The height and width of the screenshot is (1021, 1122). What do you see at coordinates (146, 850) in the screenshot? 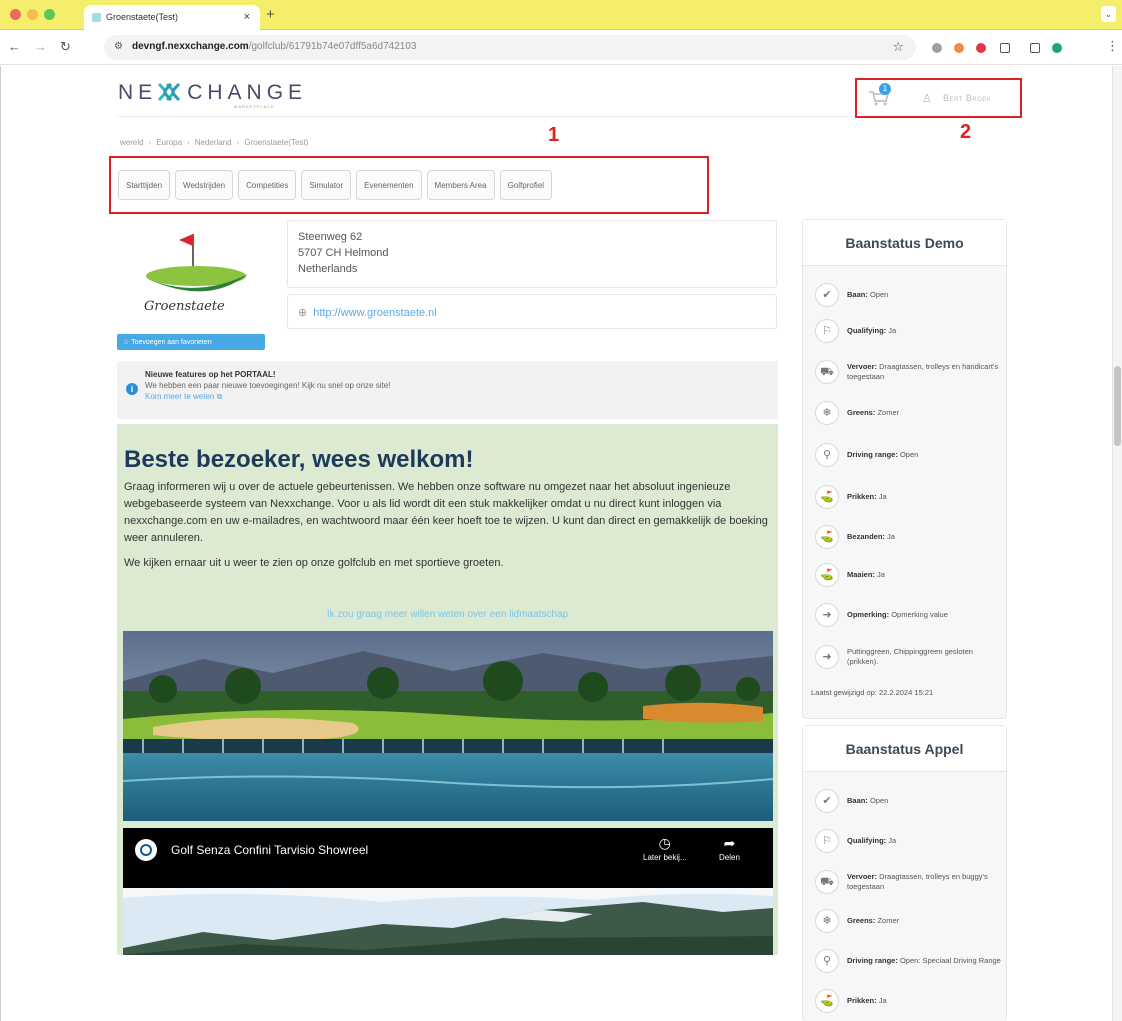
I see `channel-avatar-icon` at bounding box center [146, 850].